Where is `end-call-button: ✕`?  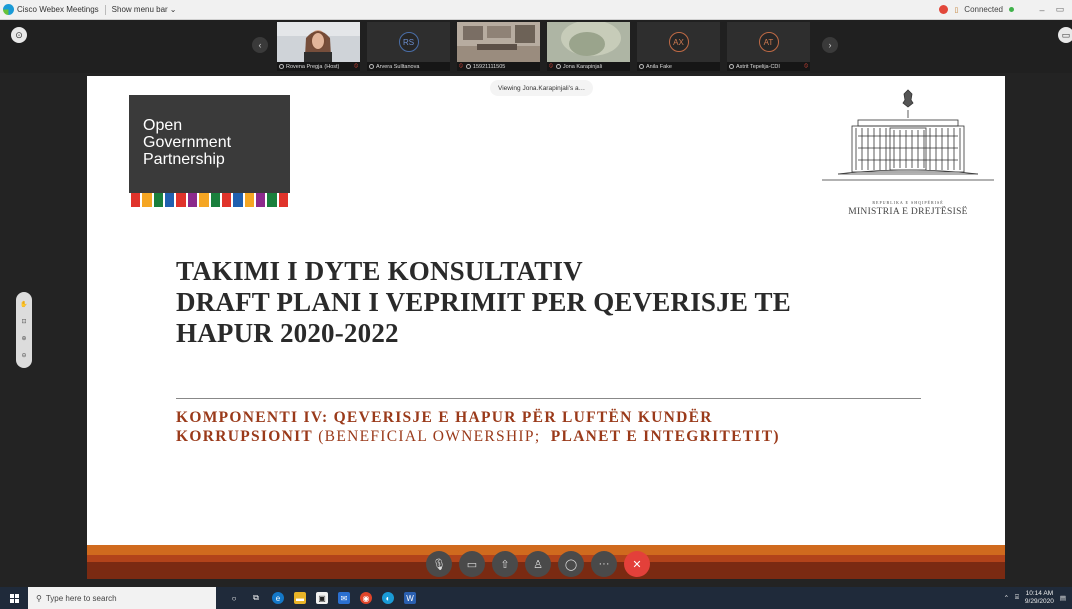 end-call-button: ✕ is located at coordinates (637, 564).